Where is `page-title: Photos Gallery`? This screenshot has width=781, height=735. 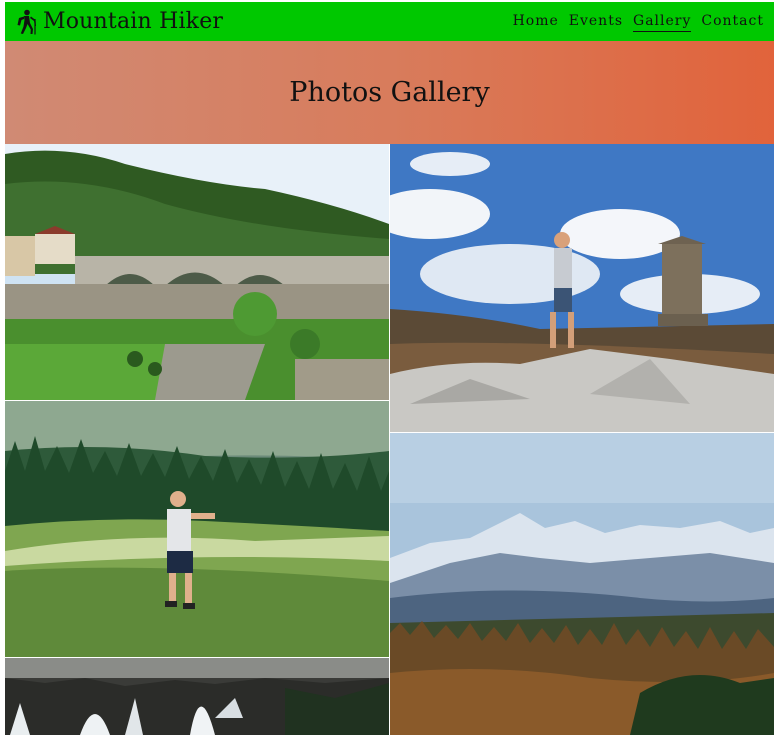 page-title: Photos Gallery is located at coordinates (389, 92).